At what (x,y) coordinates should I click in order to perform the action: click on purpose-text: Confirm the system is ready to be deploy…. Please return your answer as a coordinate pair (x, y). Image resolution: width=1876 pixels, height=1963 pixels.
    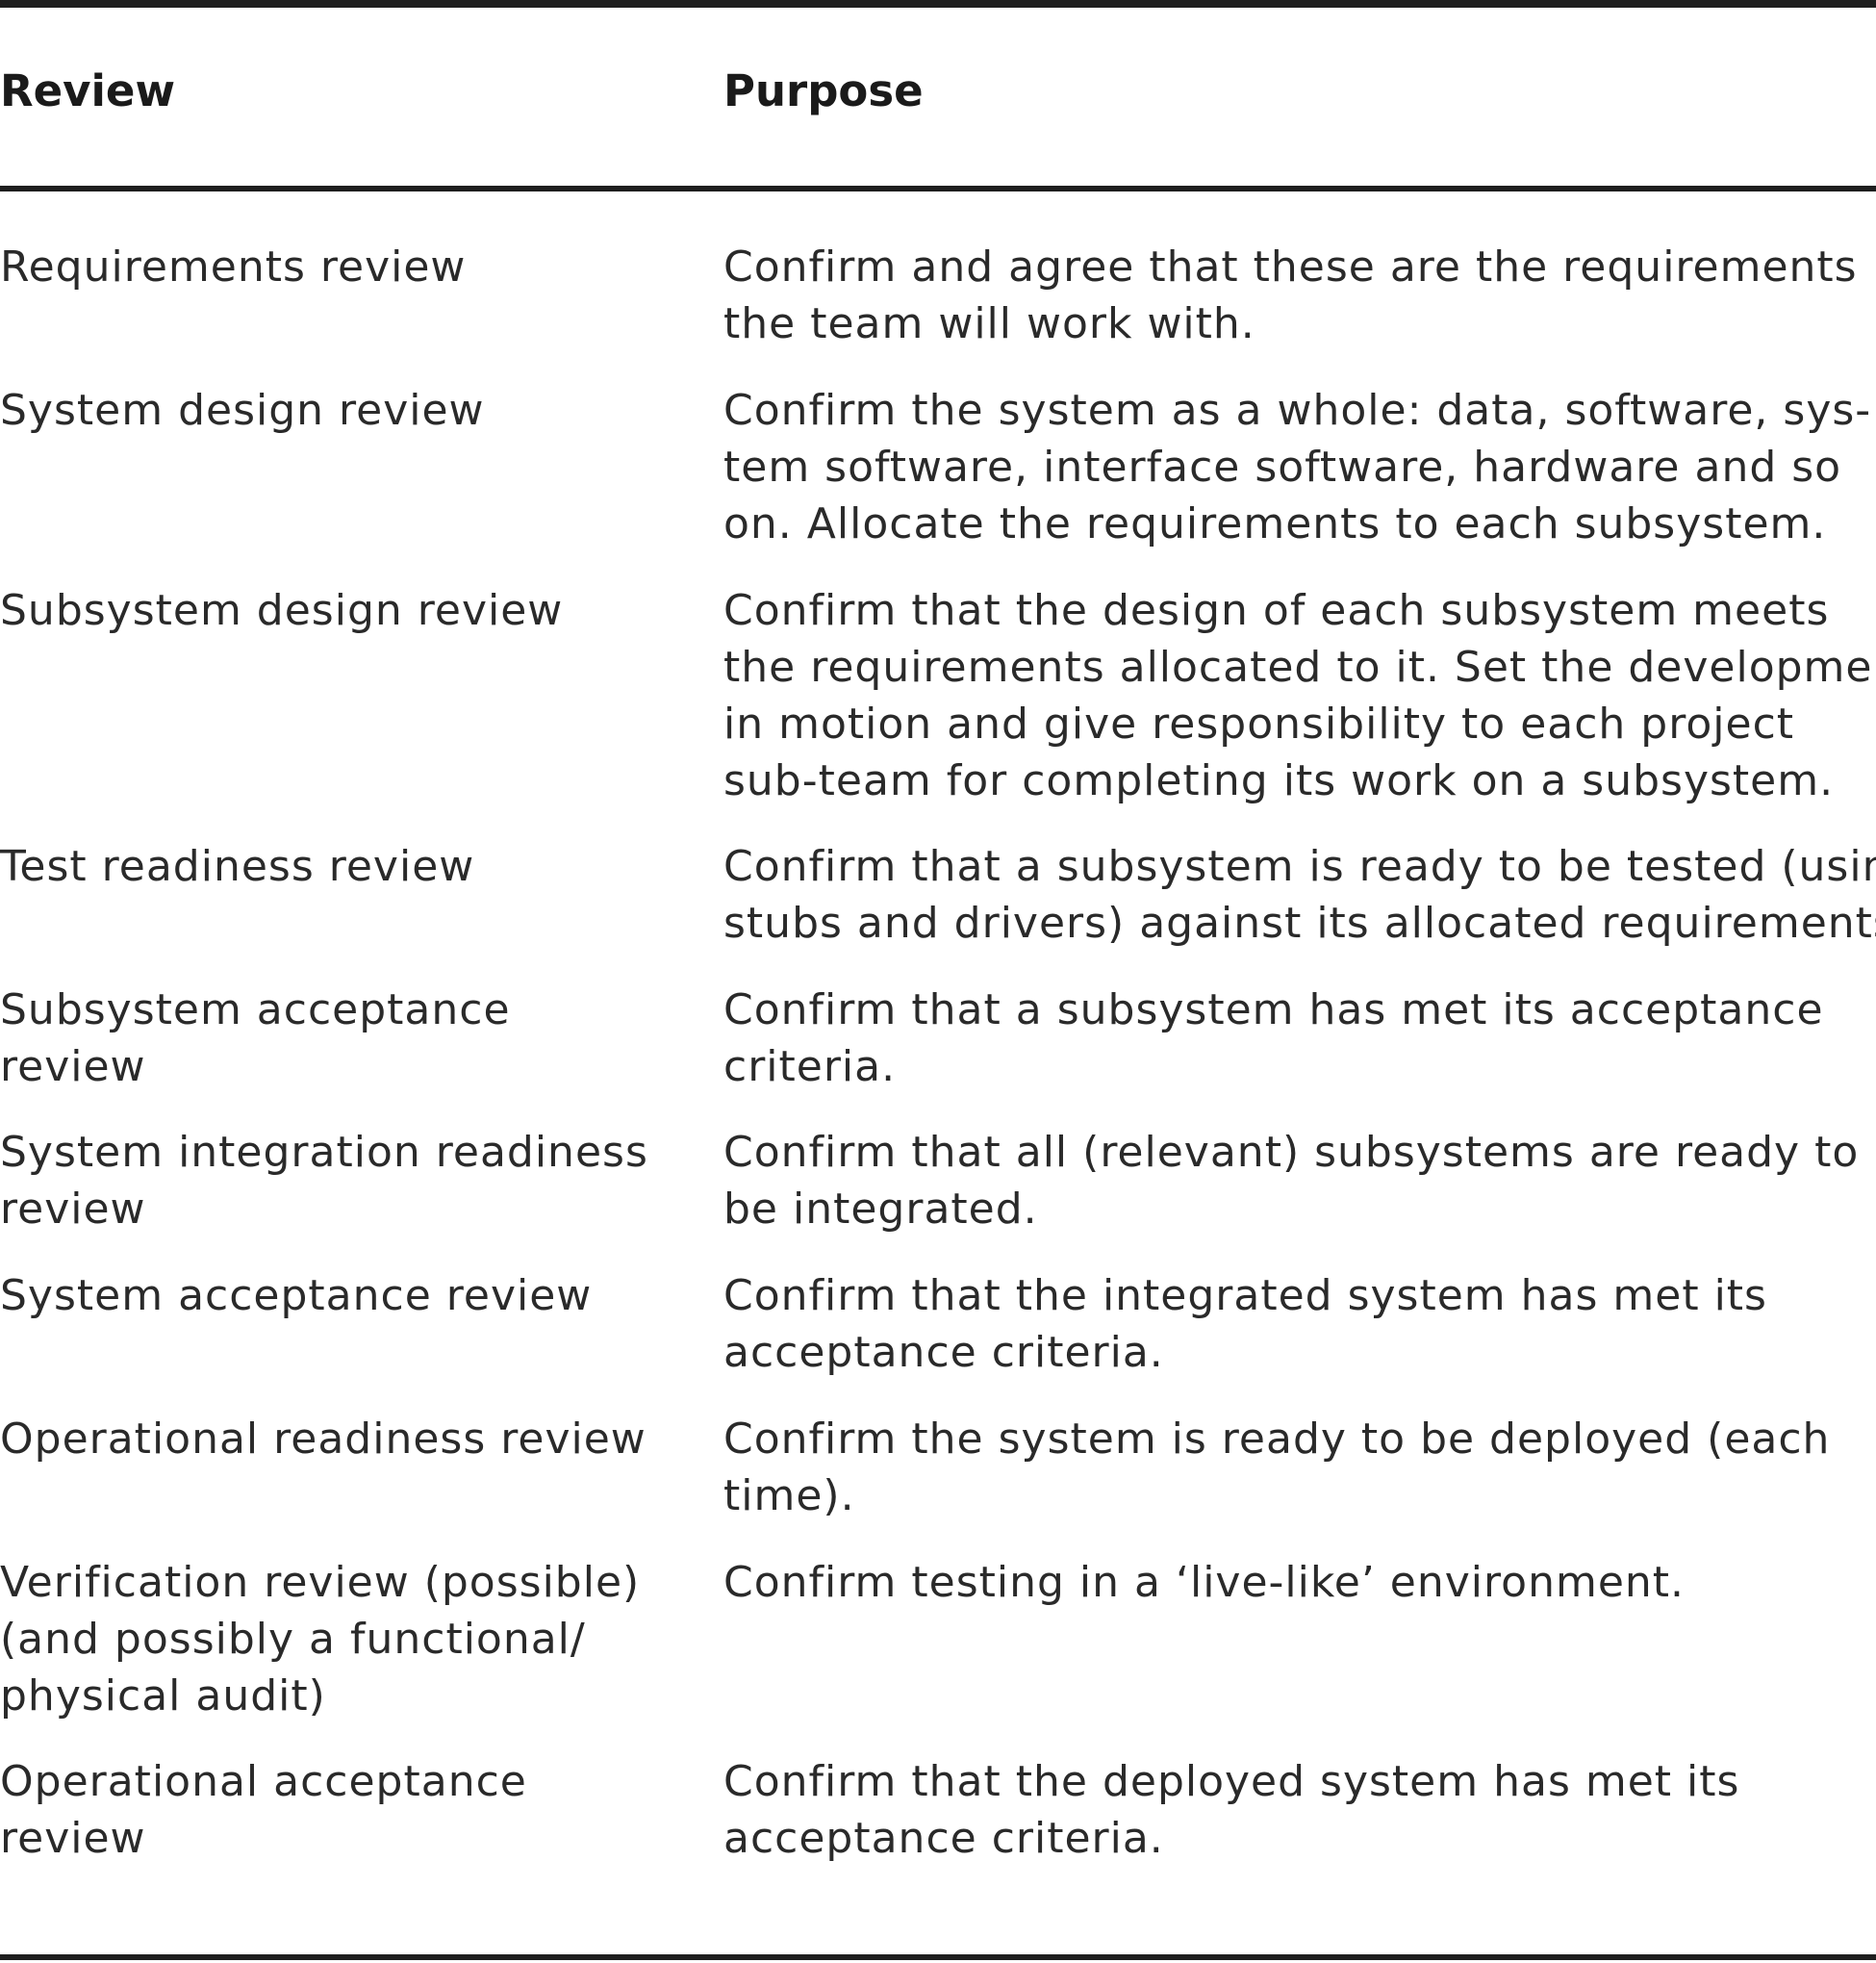
    Looking at the image, I should click on (1277, 1439).